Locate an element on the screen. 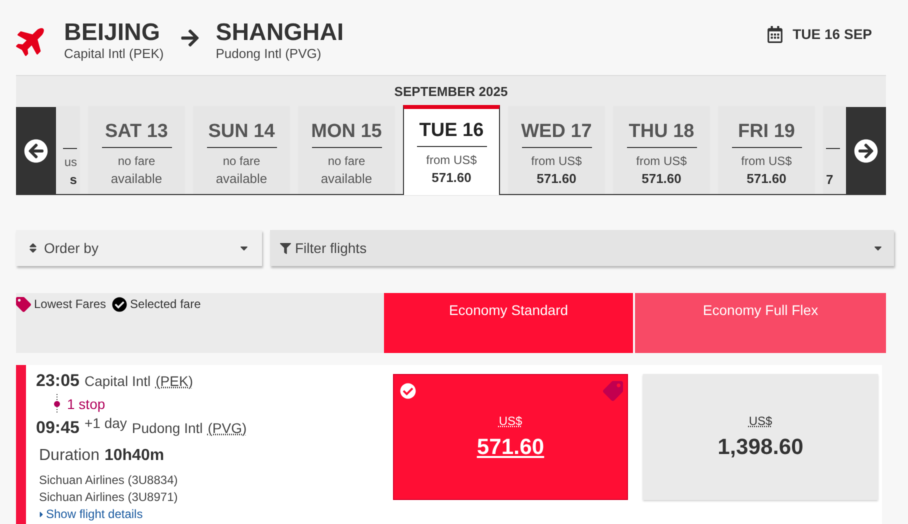 This screenshot has height=524, width=908. next-dates-button is located at coordinates (866, 151).